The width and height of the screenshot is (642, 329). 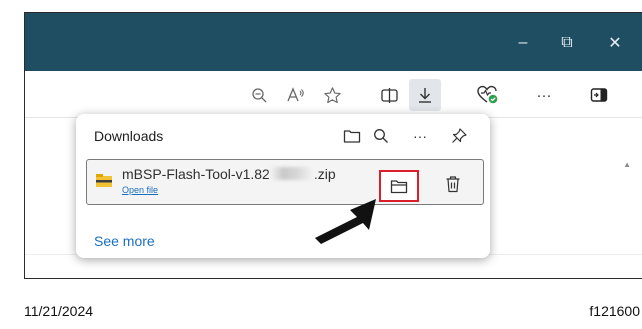 I want to click on footer-date: 11/21/2024, so click(x=59, y=311).